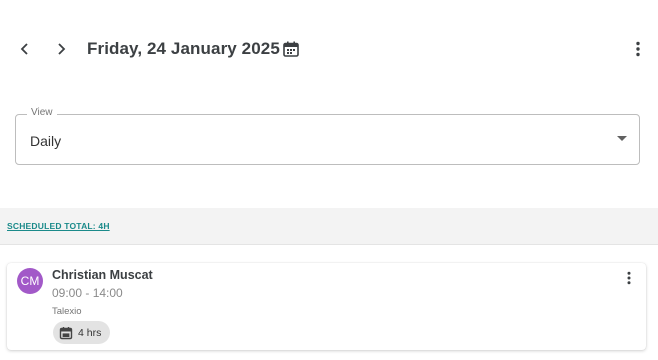  Describe the element at coordinates (329, 226) in the screenshot. I see `scheduled-total-bar: SCHEDULED TOTAL: 4H` at that location.